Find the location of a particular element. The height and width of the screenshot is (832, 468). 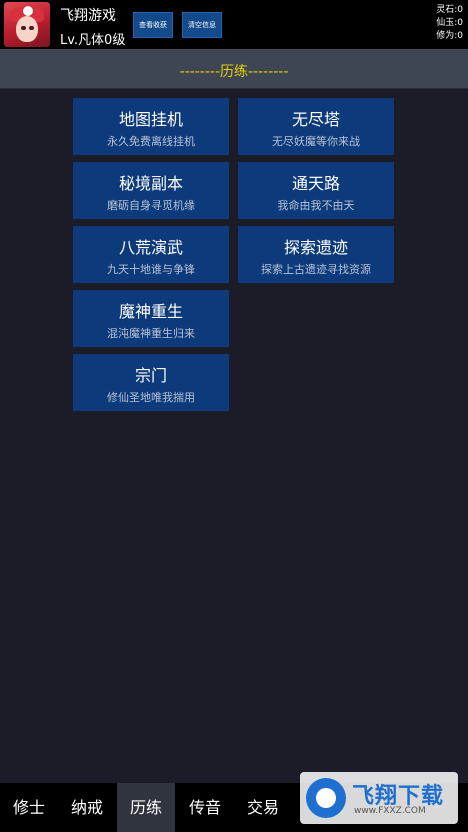

tile-title: 宗门 is located at coordinates (150, 375).